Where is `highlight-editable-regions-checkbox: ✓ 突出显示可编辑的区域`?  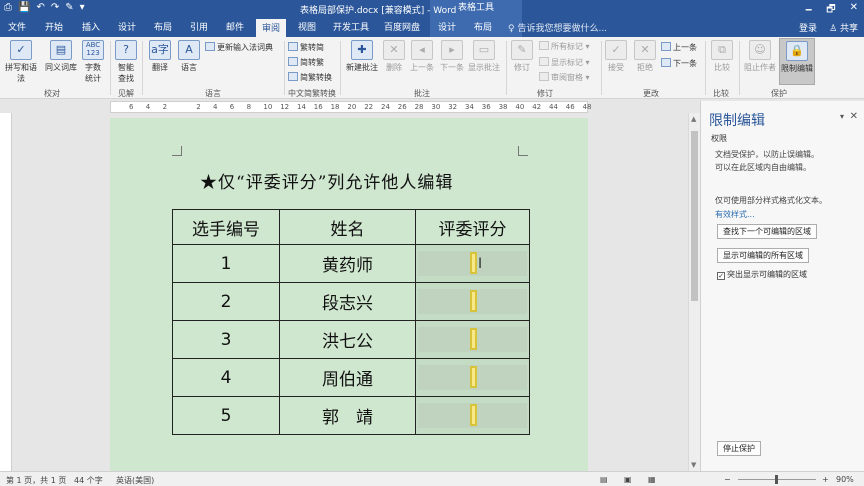
highlight-editable-regions-checkbox: ✓ 突出显示可编辑的区域 is located at coordinates (762, 274).